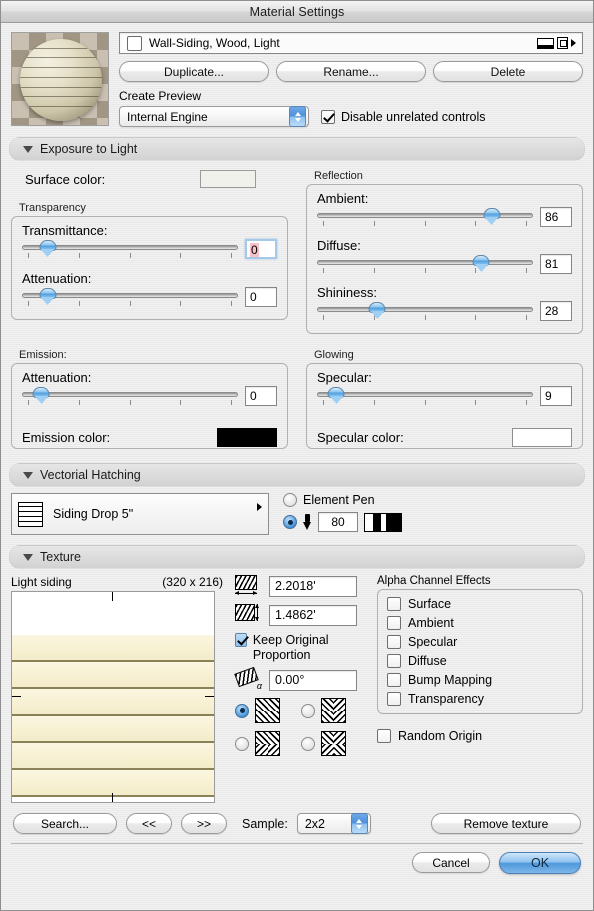 The width and height of the screenshot is (594, 911). I want to click on pen-color-swatch, so click(383, 522).